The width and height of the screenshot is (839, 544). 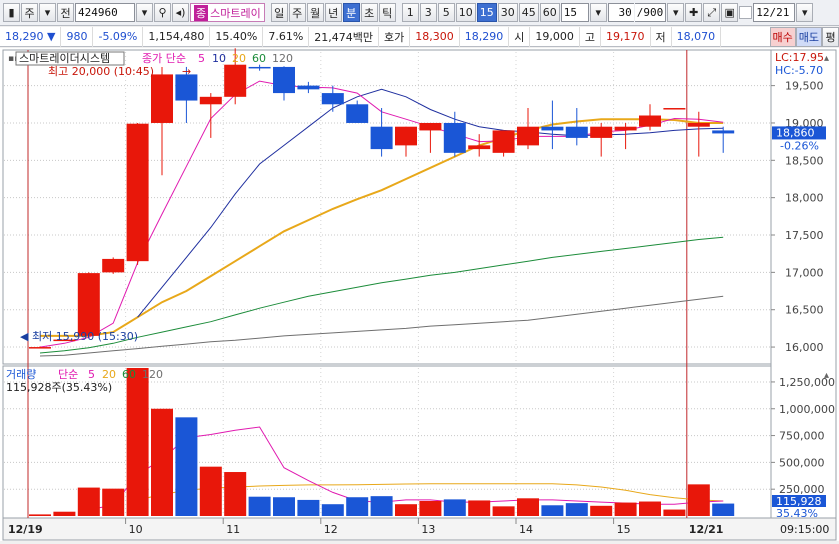 What do you see at coordinates (11, 12) in the screenshot?
I see `chart-menu-icon: ▮` at bounding box center [11, 12].